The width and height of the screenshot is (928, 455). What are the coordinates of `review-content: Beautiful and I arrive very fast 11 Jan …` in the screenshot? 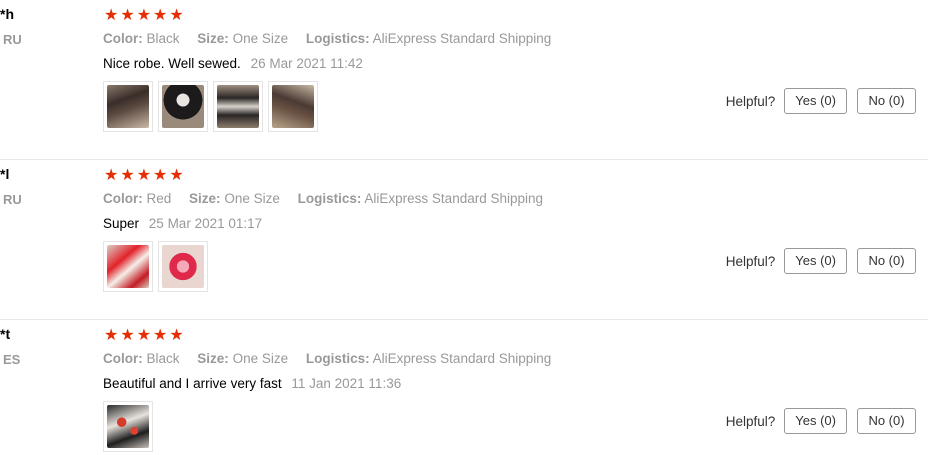 It's located at (252, 383).